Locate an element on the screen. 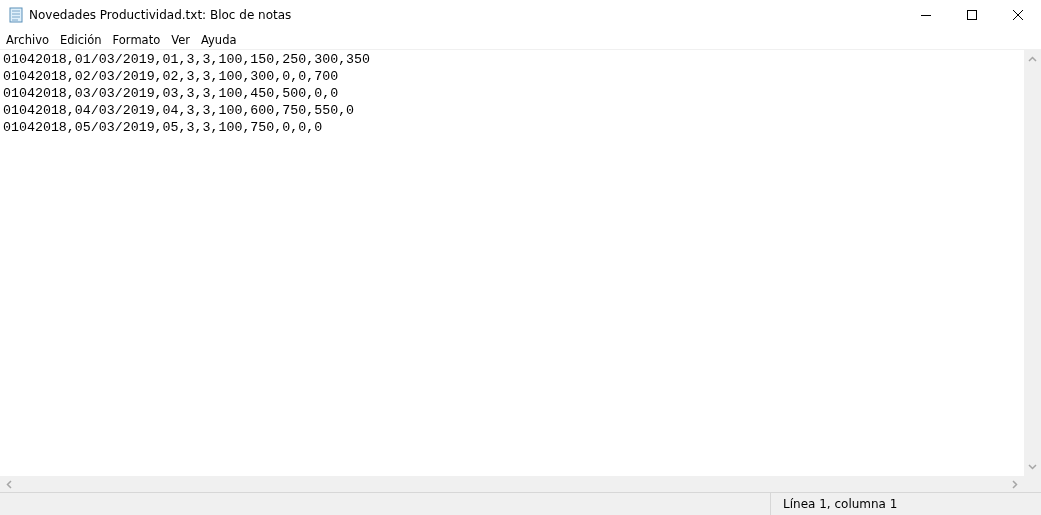 This screenshot has height=515, width=1041. text-line: 01042018,01/03/2019,01,3,3,100,150,250,300,350 is located at coordinates (187, 59).